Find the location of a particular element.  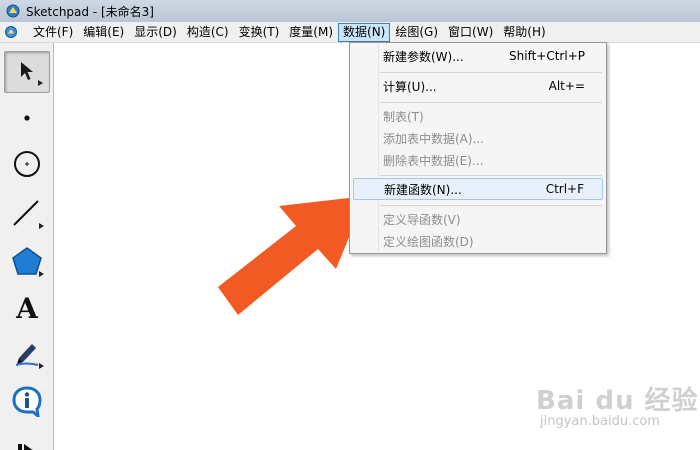

text-a-icon: A is located at coordinates (27, 308).